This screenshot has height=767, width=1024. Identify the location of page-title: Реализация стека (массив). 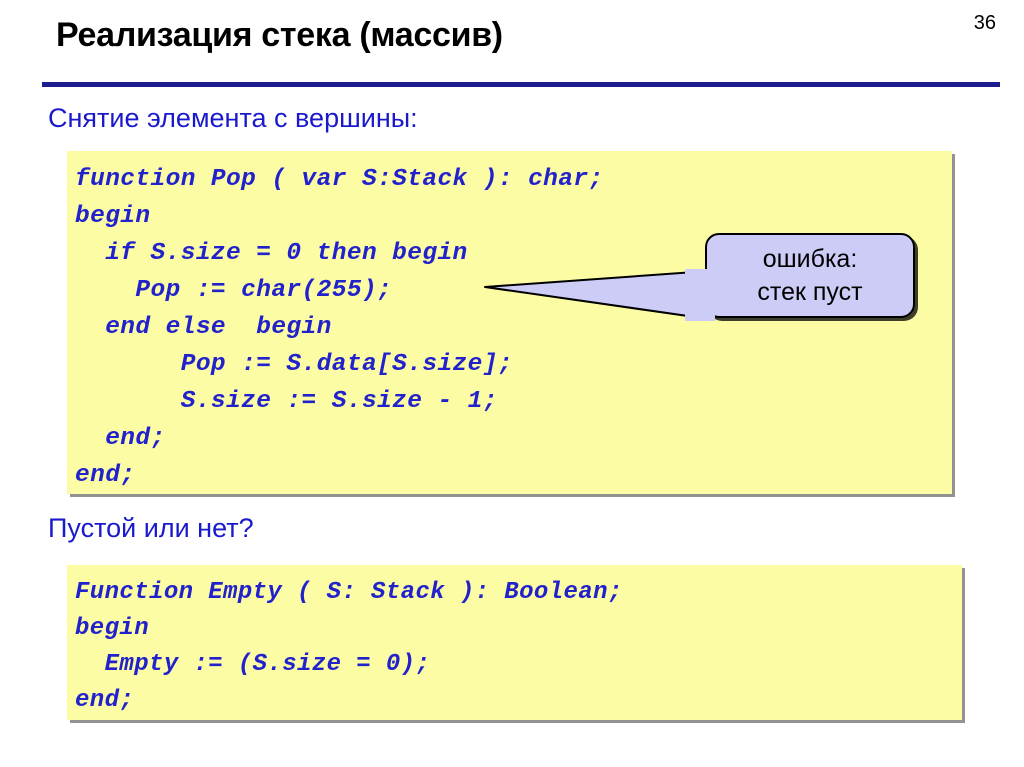
(279, 35).